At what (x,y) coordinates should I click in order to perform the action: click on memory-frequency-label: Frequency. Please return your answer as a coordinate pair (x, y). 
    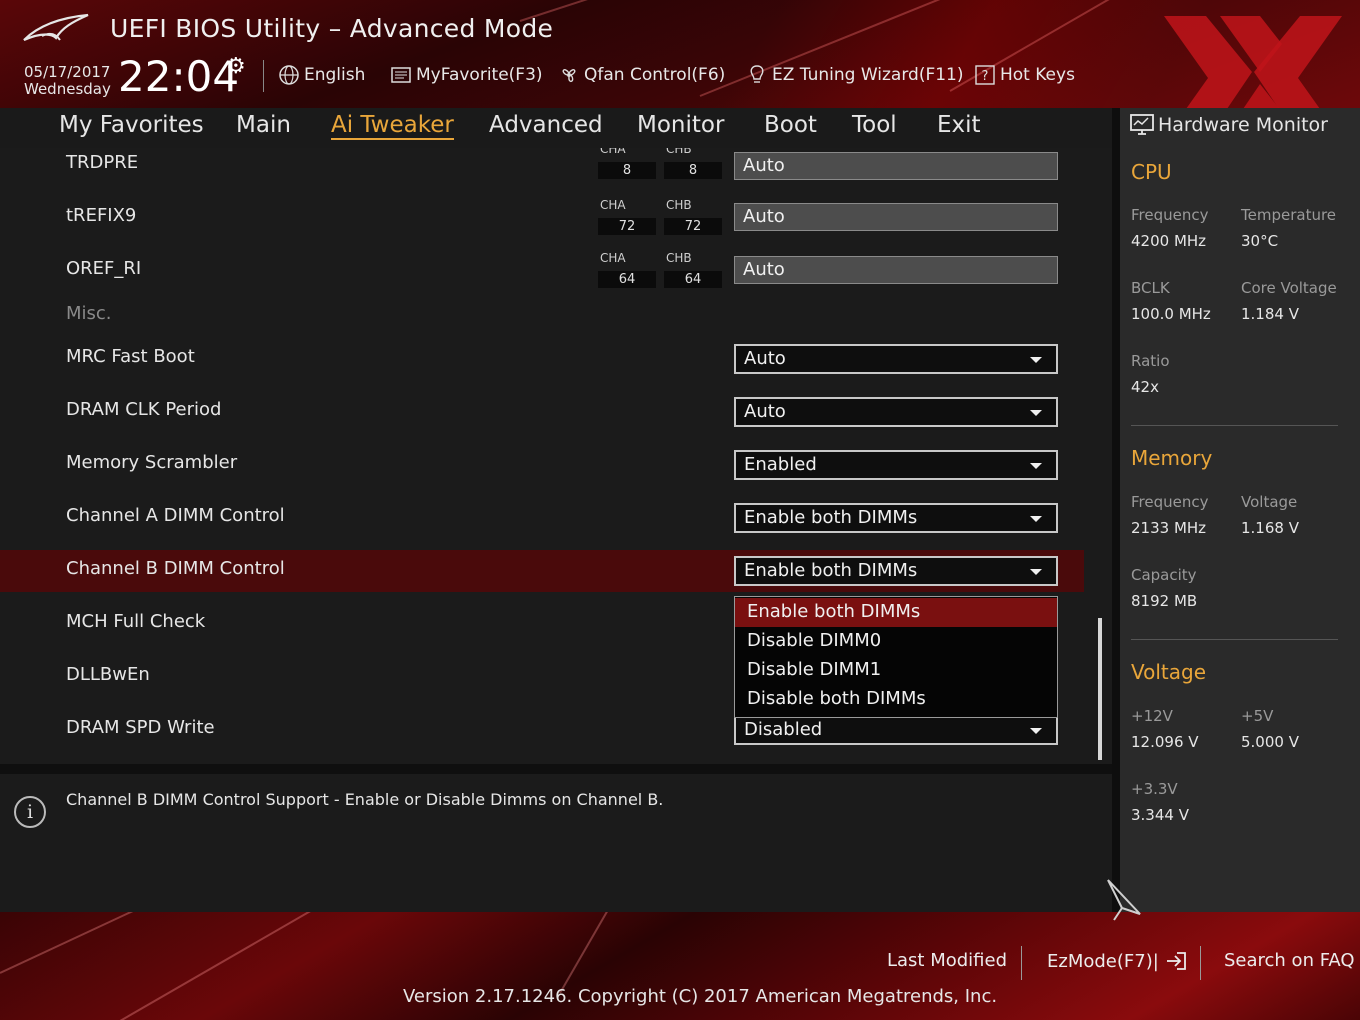
    Looking at the image, I should click on (1170, 502).